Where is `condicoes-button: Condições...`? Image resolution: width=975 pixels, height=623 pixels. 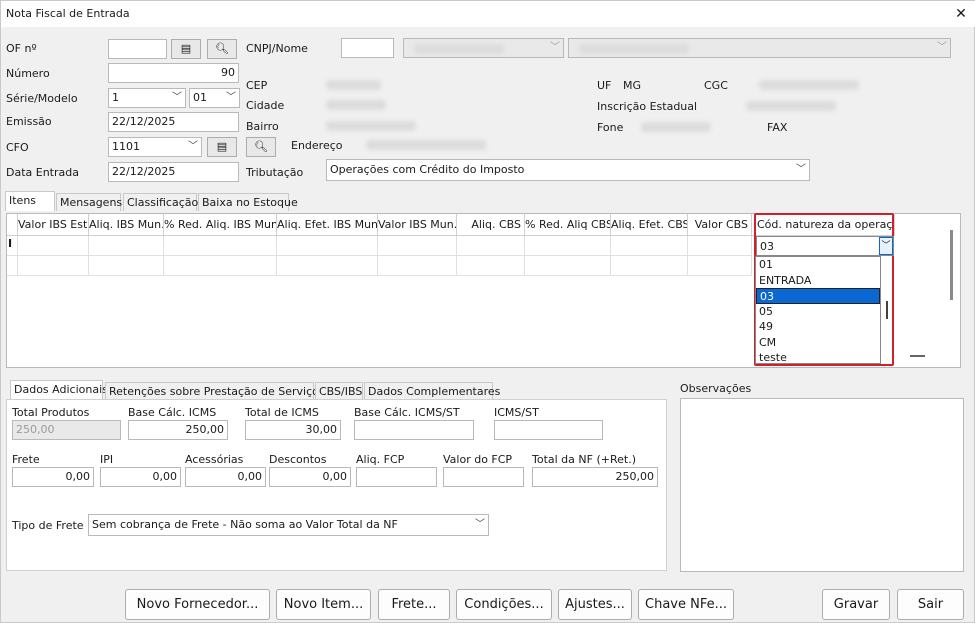 condicoes-button: Condições... is located at coordinates (504, 604).